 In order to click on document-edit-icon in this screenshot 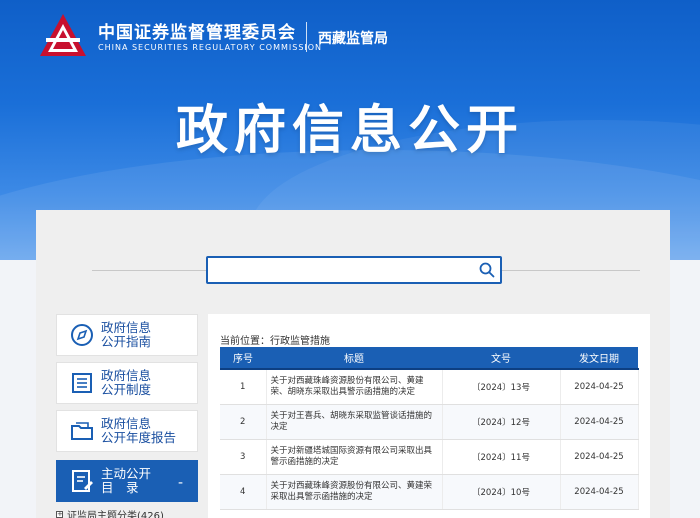, I will do `click(82, 481)`.